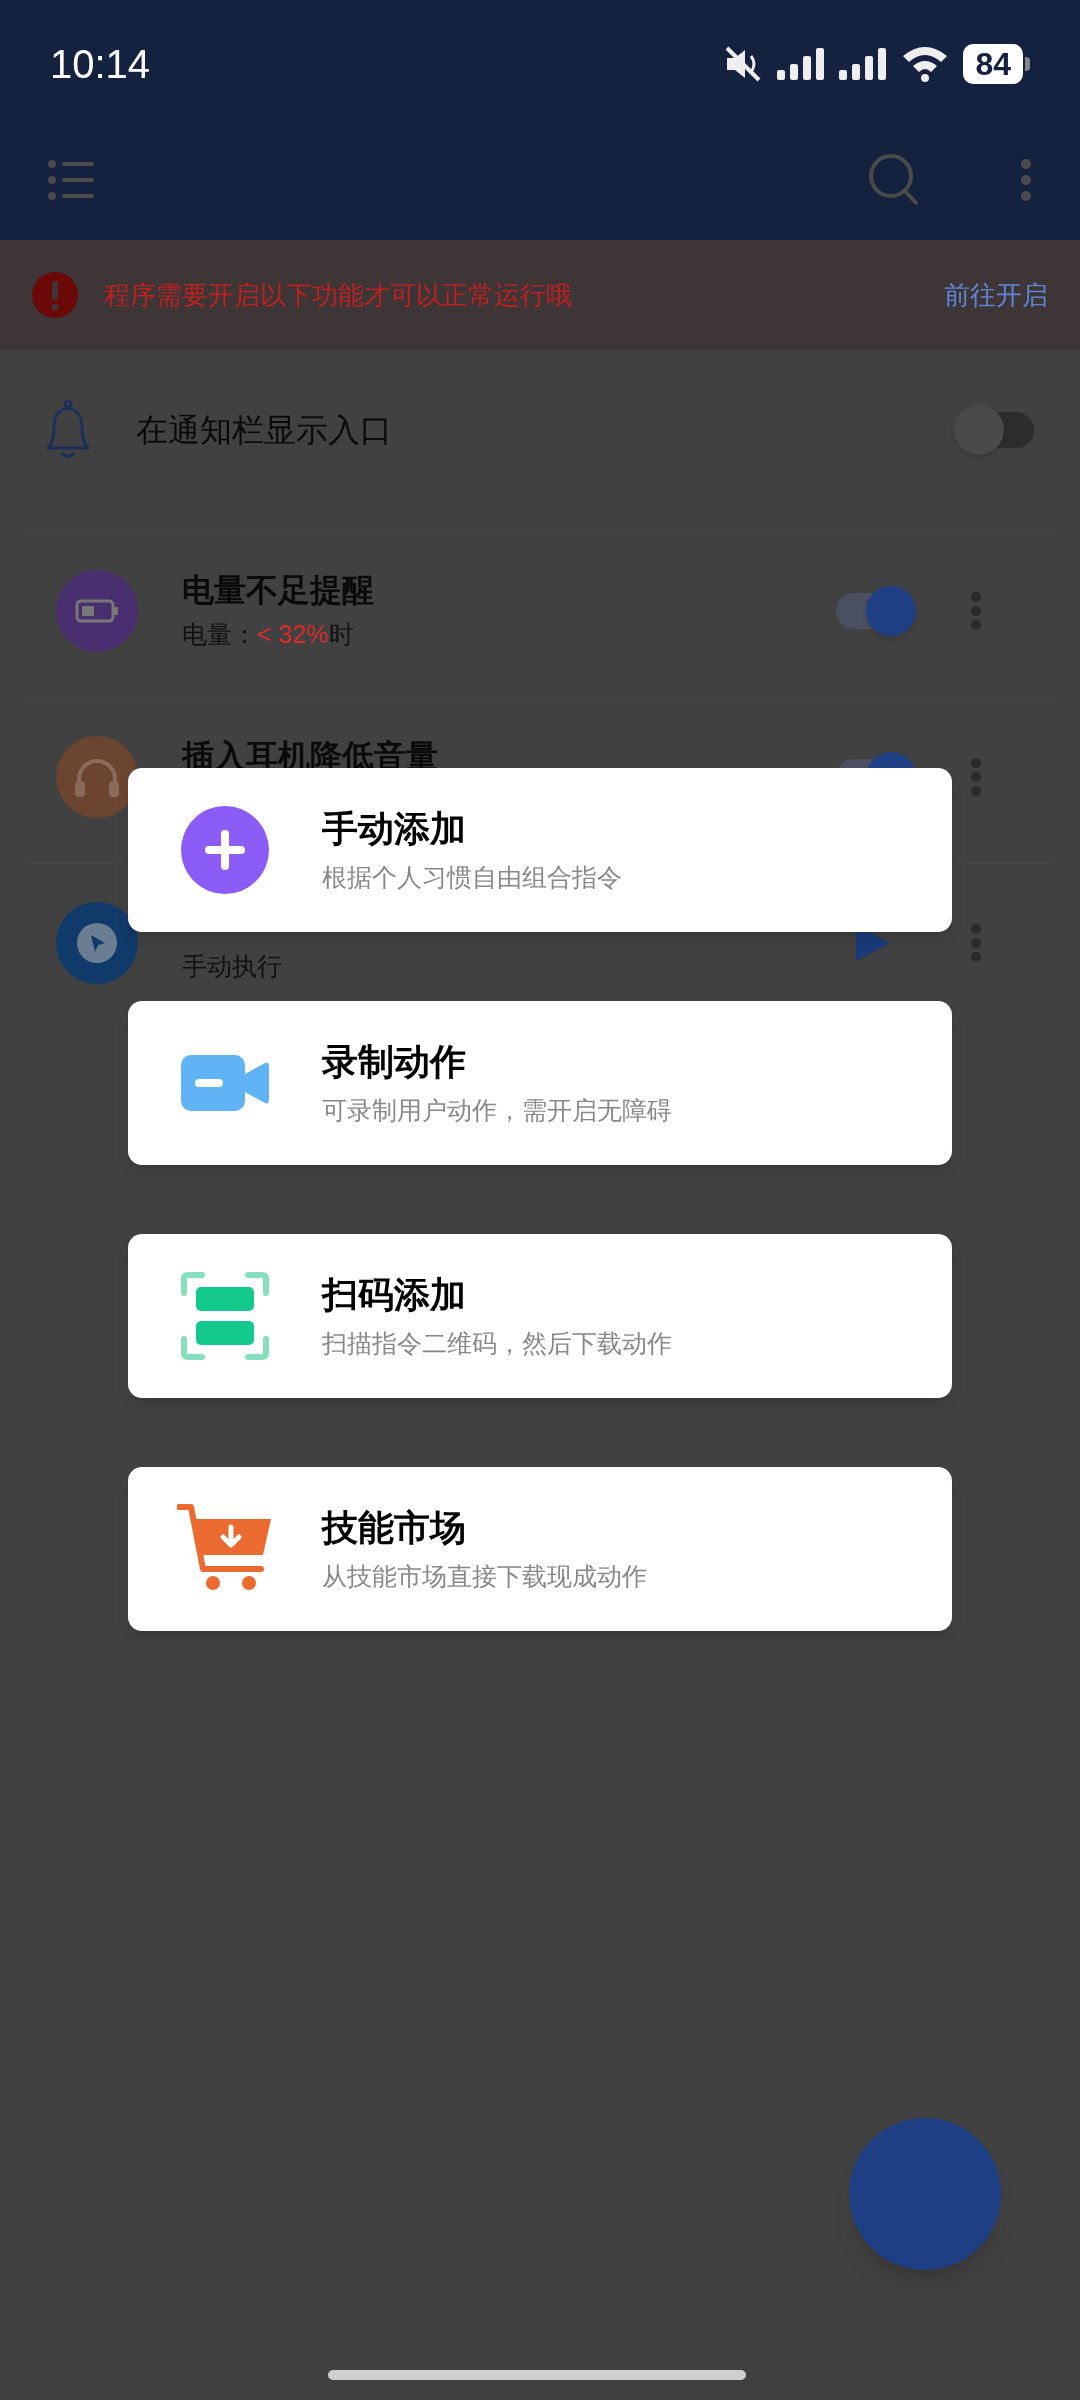 Image resolution: width=1080 pixels, height=2400 pixels. I want to click on option-description: 从技能市场直接下载现成动作, so click(484, 1576).